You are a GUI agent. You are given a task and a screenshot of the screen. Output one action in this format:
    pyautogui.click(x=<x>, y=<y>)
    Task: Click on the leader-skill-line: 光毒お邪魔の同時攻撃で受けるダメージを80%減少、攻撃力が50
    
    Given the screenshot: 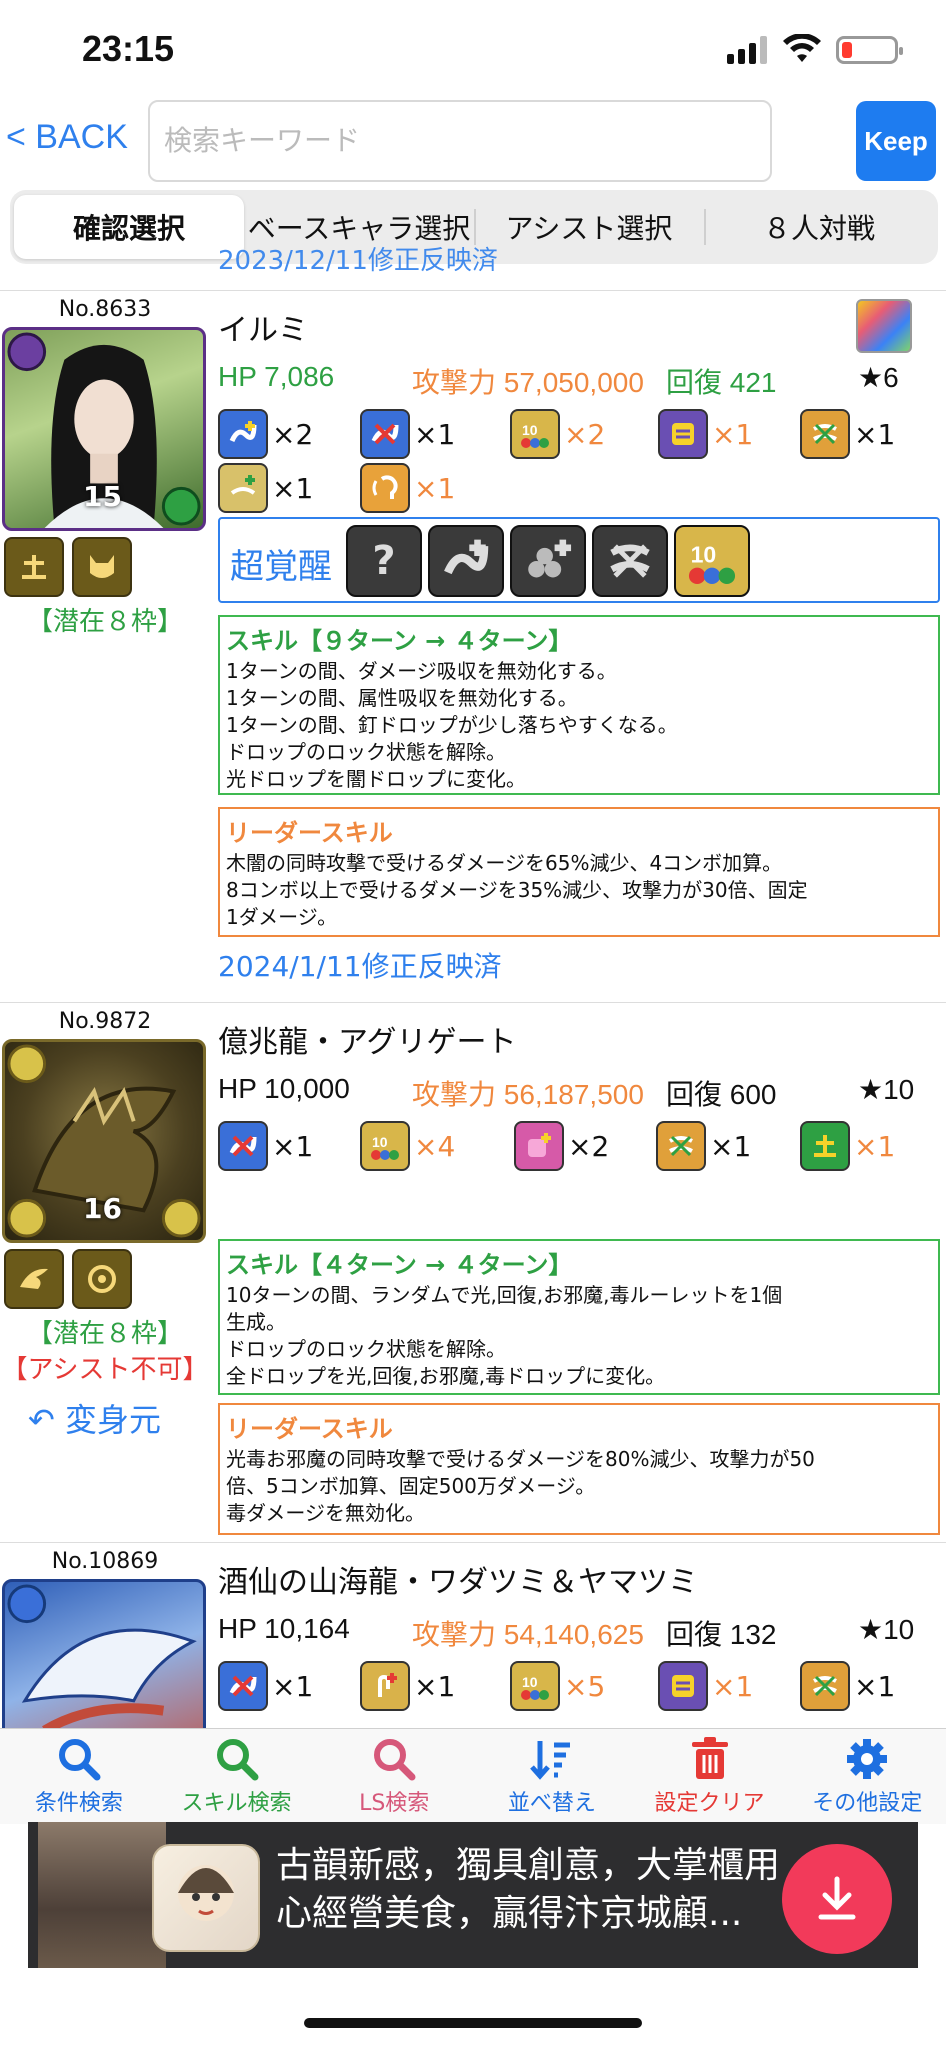 What is the action you would take?
    pyautogui.click(x=520, y=1459)
    